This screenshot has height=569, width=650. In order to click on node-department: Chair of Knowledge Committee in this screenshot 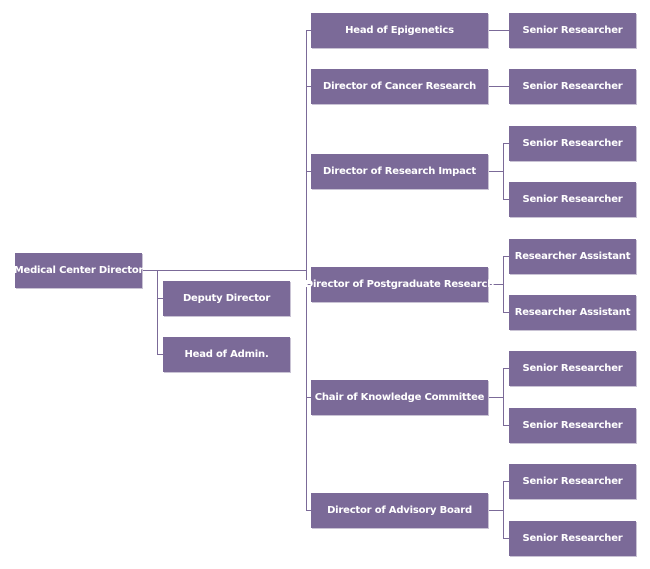, I will do `click(399, 397)`.